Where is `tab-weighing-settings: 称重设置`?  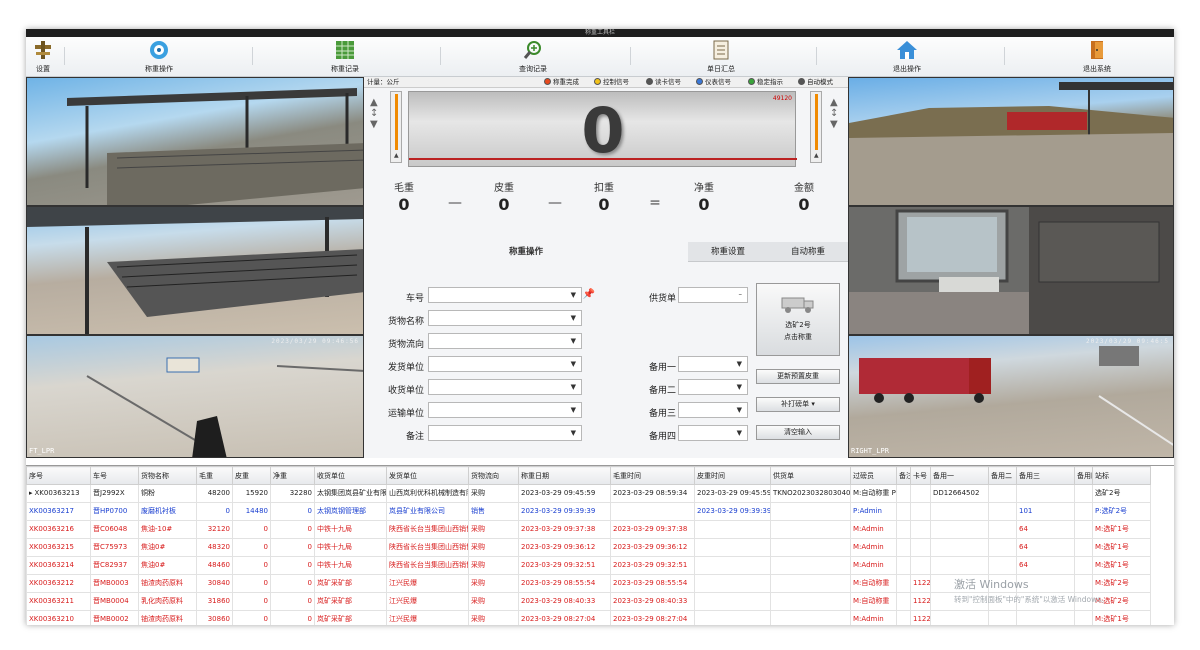
tab-weighing-settings: 称重设置 is located at coordinates (728, 252).